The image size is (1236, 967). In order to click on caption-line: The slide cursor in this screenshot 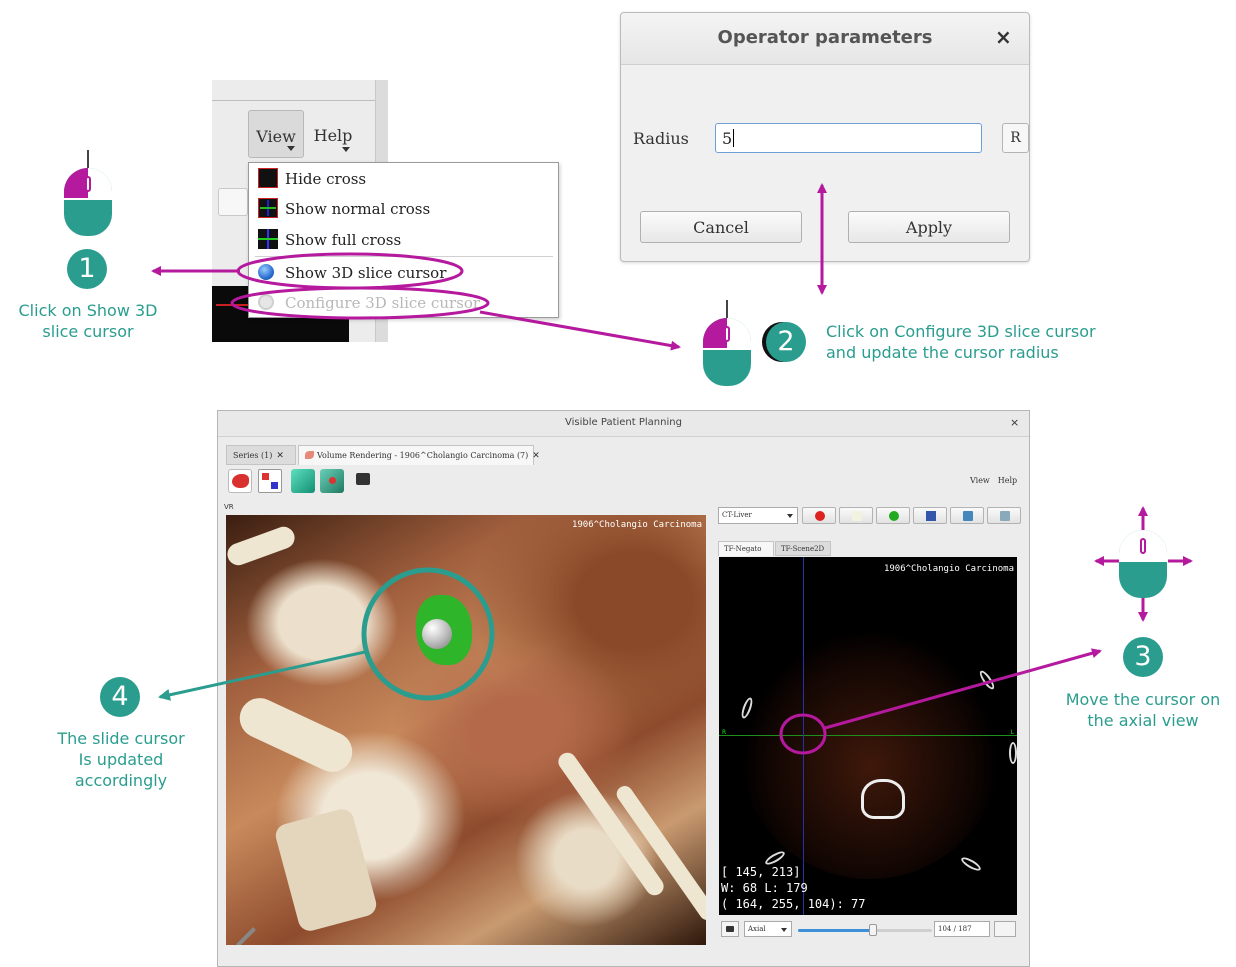, I will do `click(121, 738)`.